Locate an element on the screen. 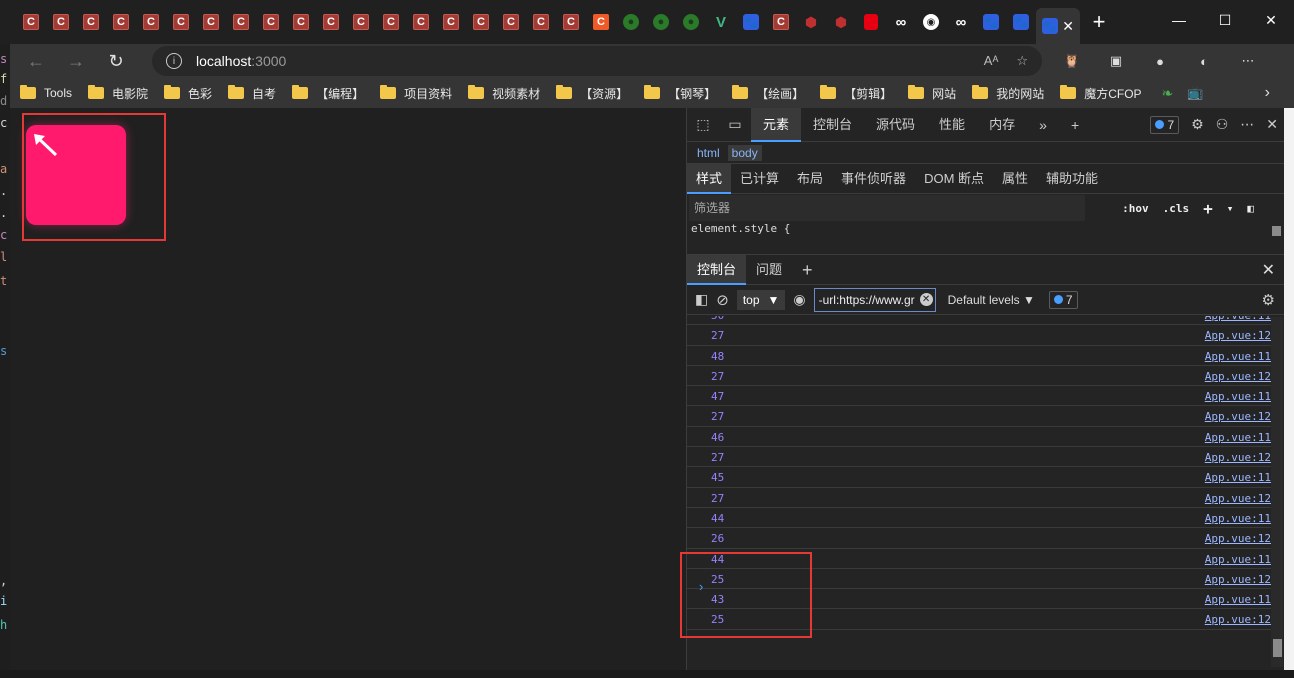  devtools-tab: 控制台 is located at coordinates (832, 125).